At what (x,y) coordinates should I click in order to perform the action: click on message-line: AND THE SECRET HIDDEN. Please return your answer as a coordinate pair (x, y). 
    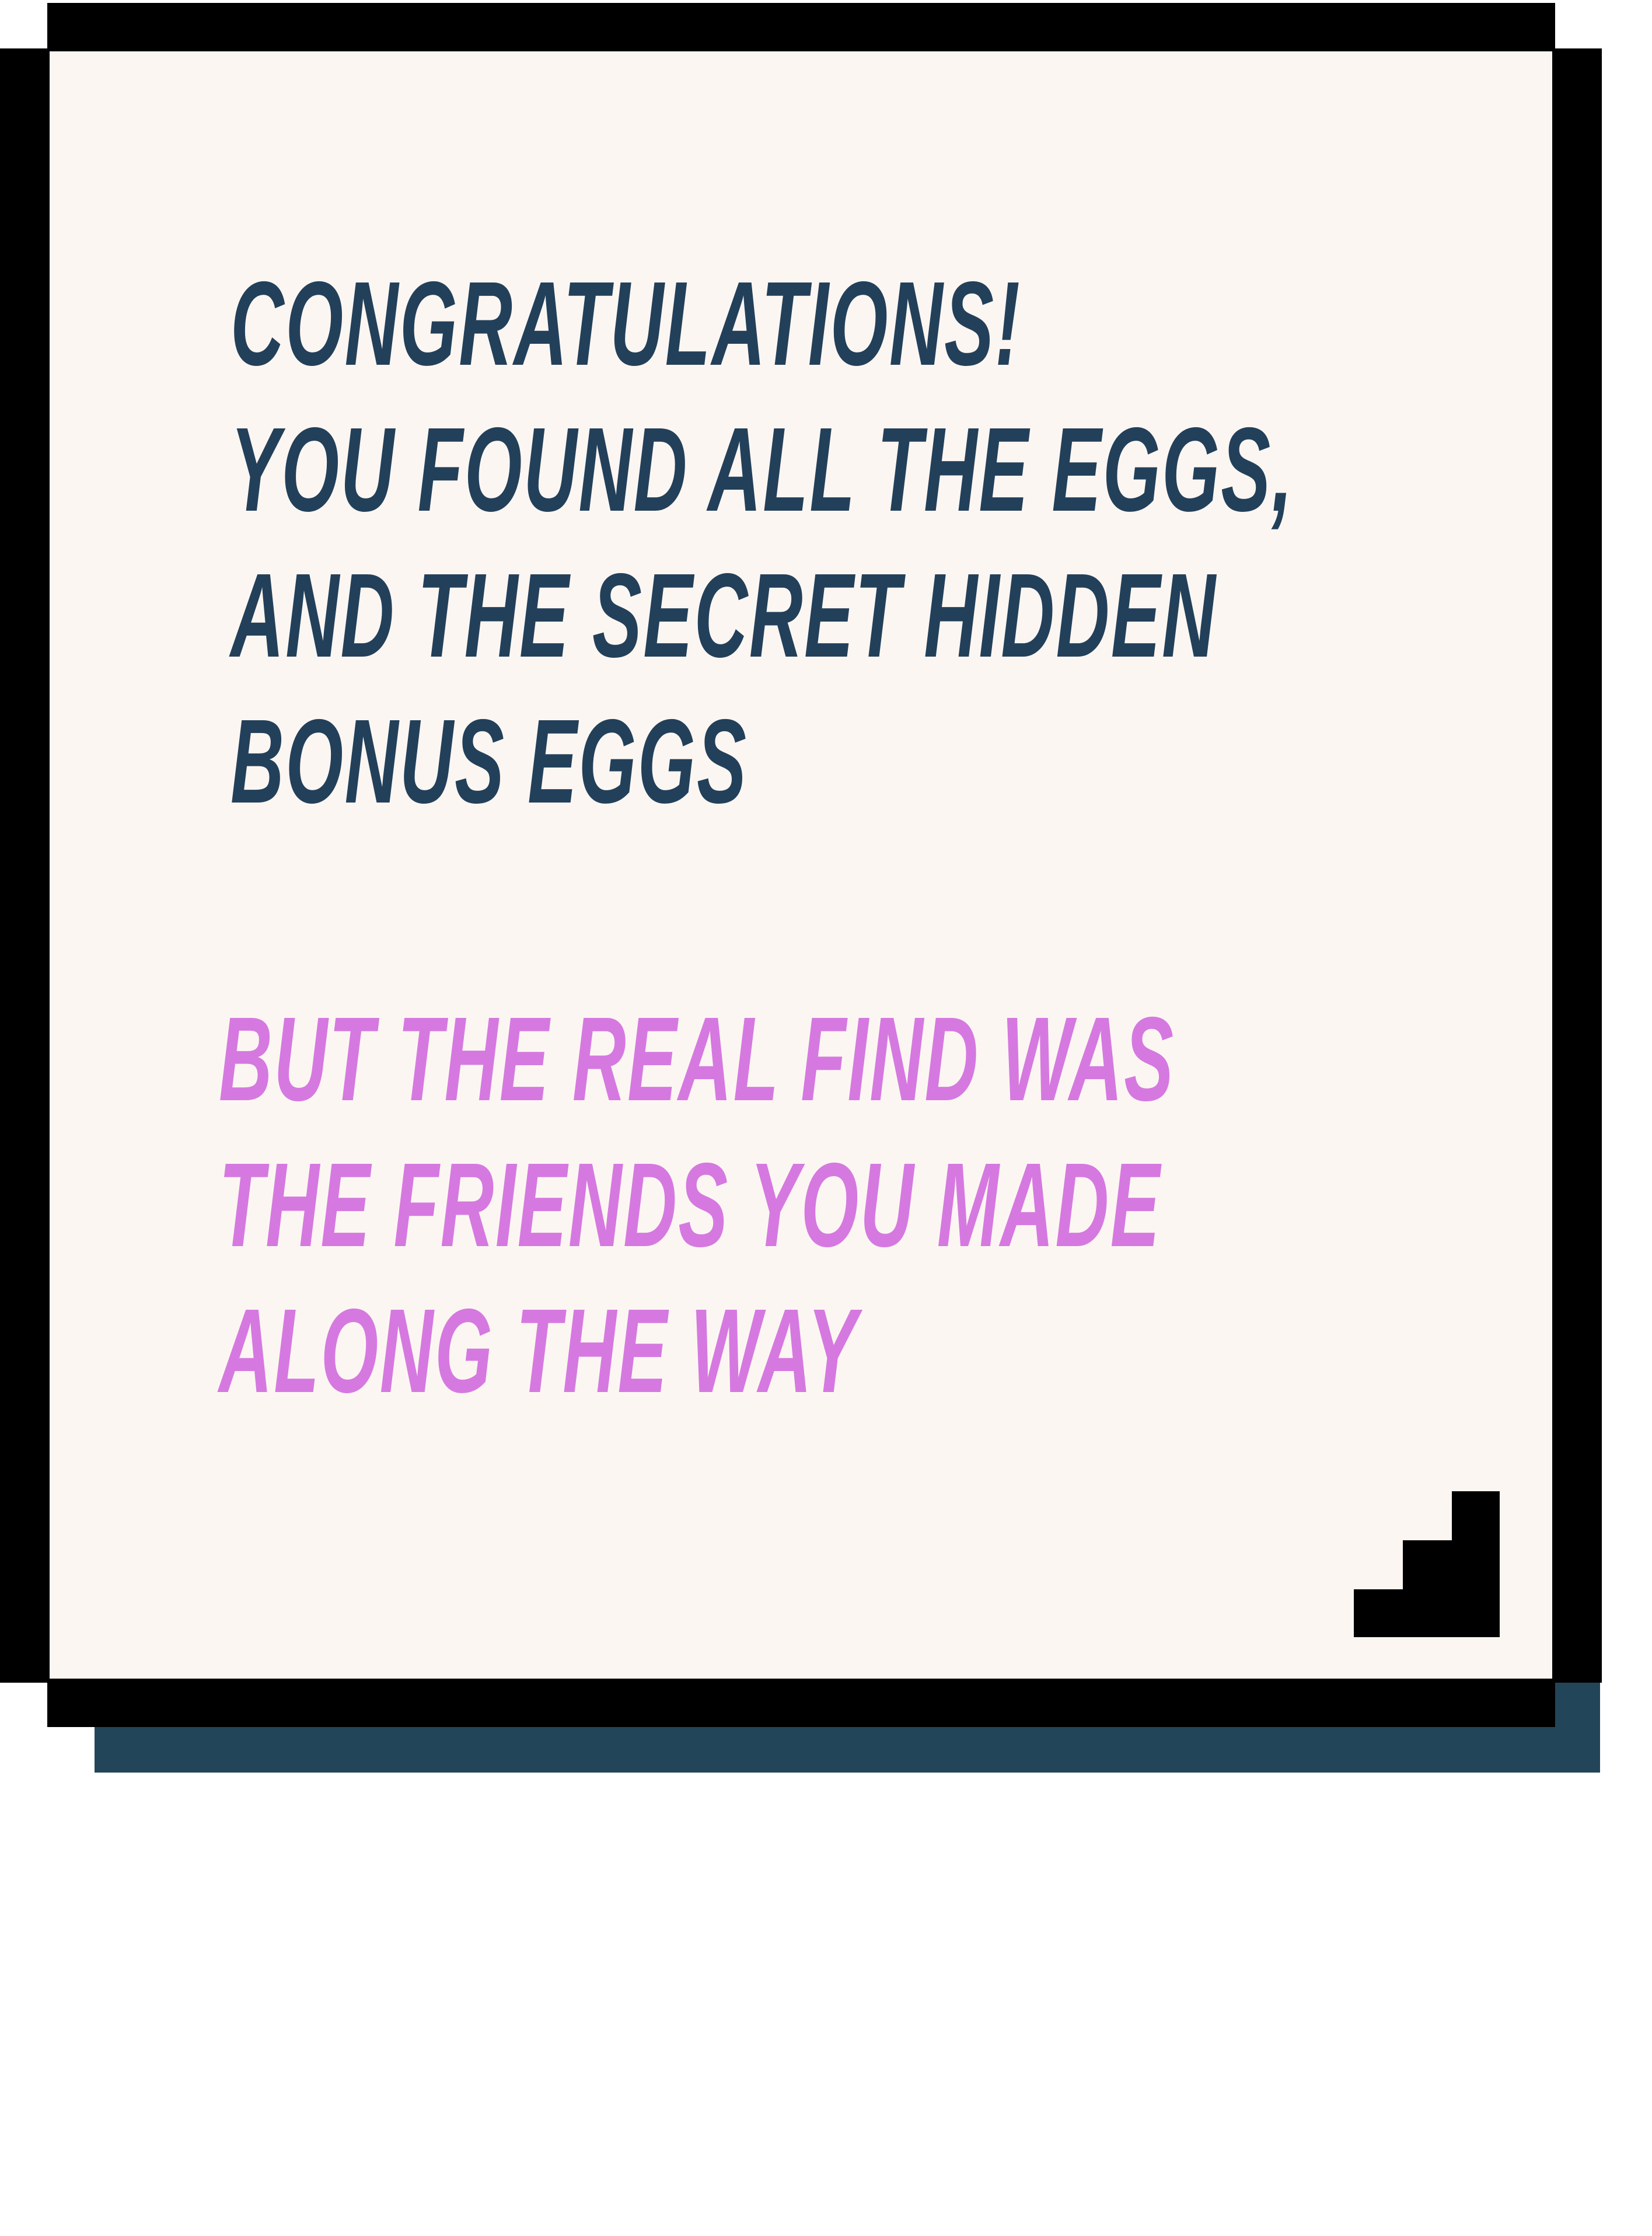
    Looking at the image, I should click on (723, 616).